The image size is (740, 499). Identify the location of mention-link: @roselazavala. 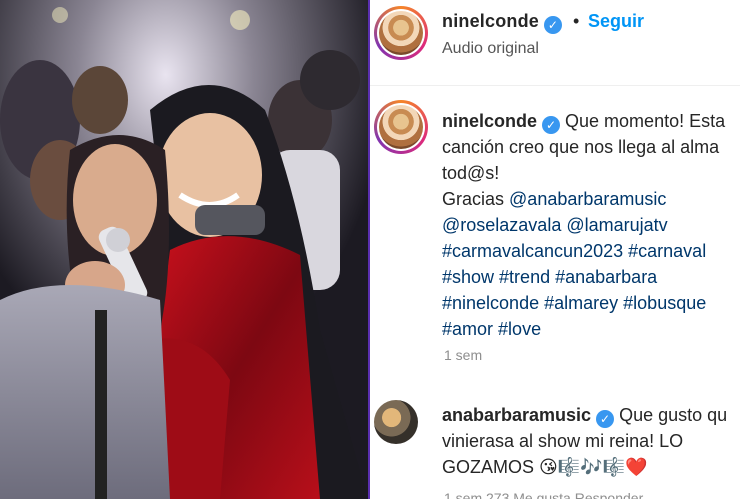
(501, 225).